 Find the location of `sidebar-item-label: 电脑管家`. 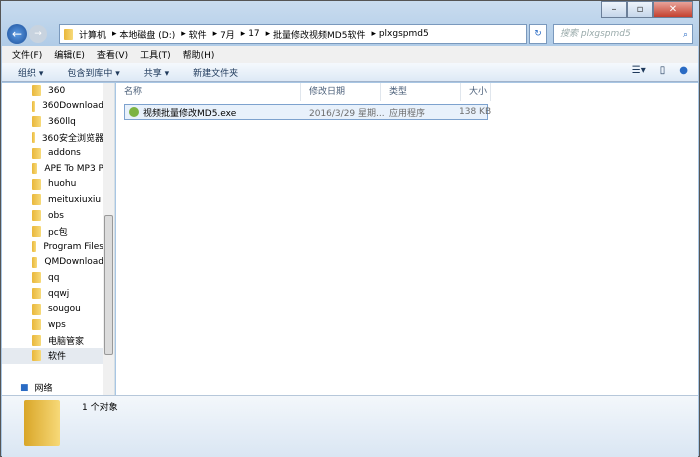

sidebar-item-label: 电脑管家 is located at coordinates (66, 341).